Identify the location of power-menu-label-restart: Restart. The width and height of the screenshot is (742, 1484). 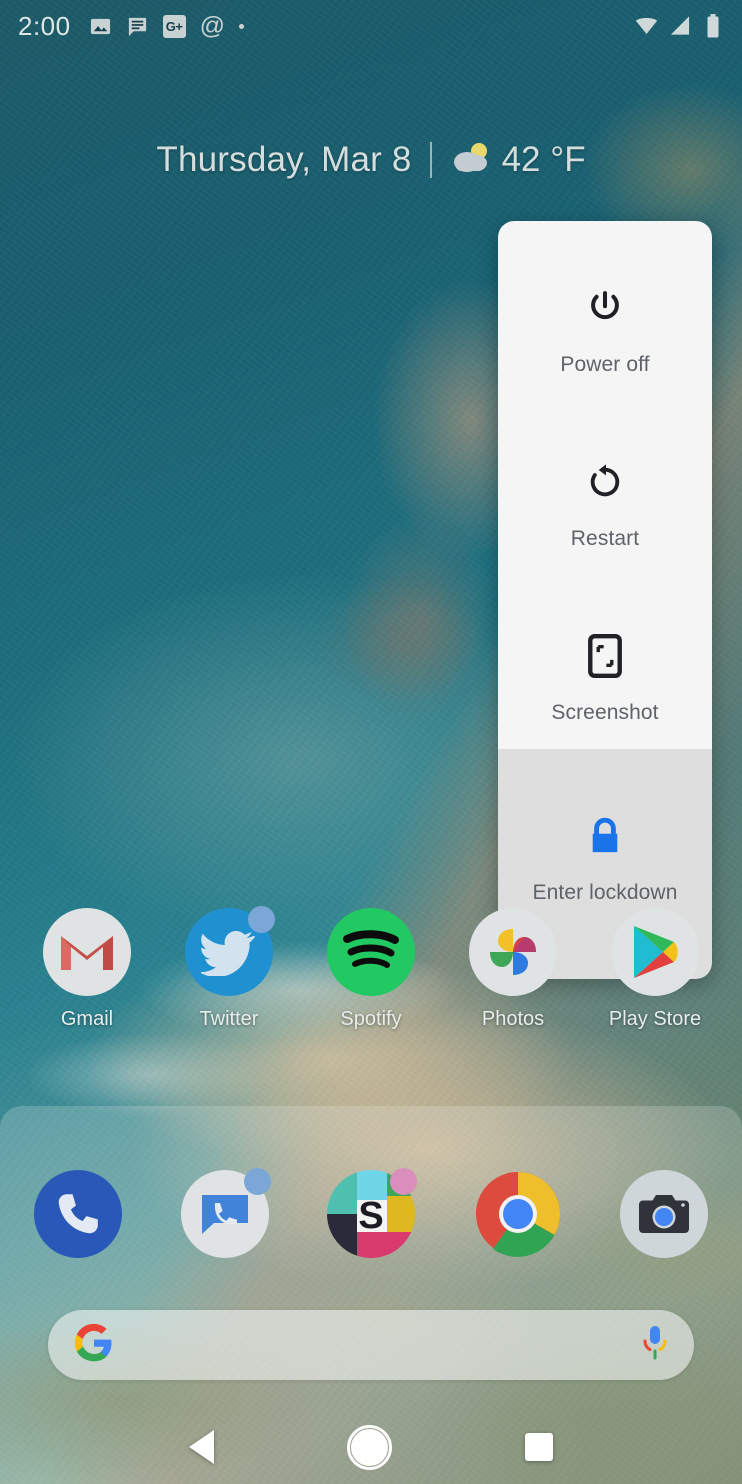
(605, 538).